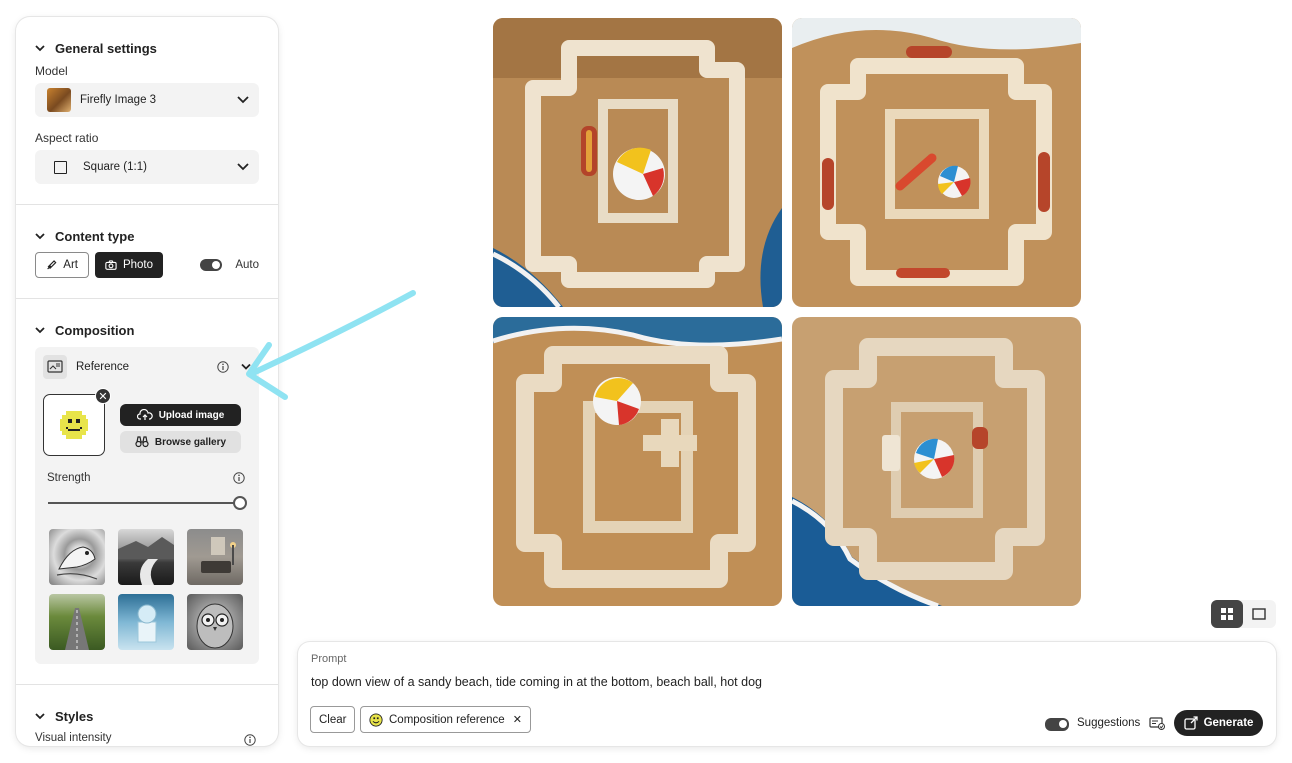 The image size is (1292, 763). Describe the element at coordinates (247, 265) in the screenshot. I see `auto-label: Auto` at that location.